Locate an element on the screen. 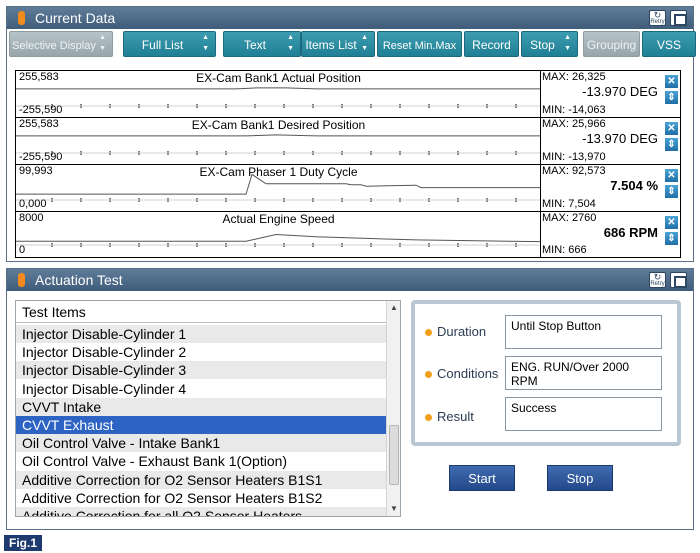 This screenshot has height=553, width=700. scale-min: 0 is located at coordinates (22, 250).